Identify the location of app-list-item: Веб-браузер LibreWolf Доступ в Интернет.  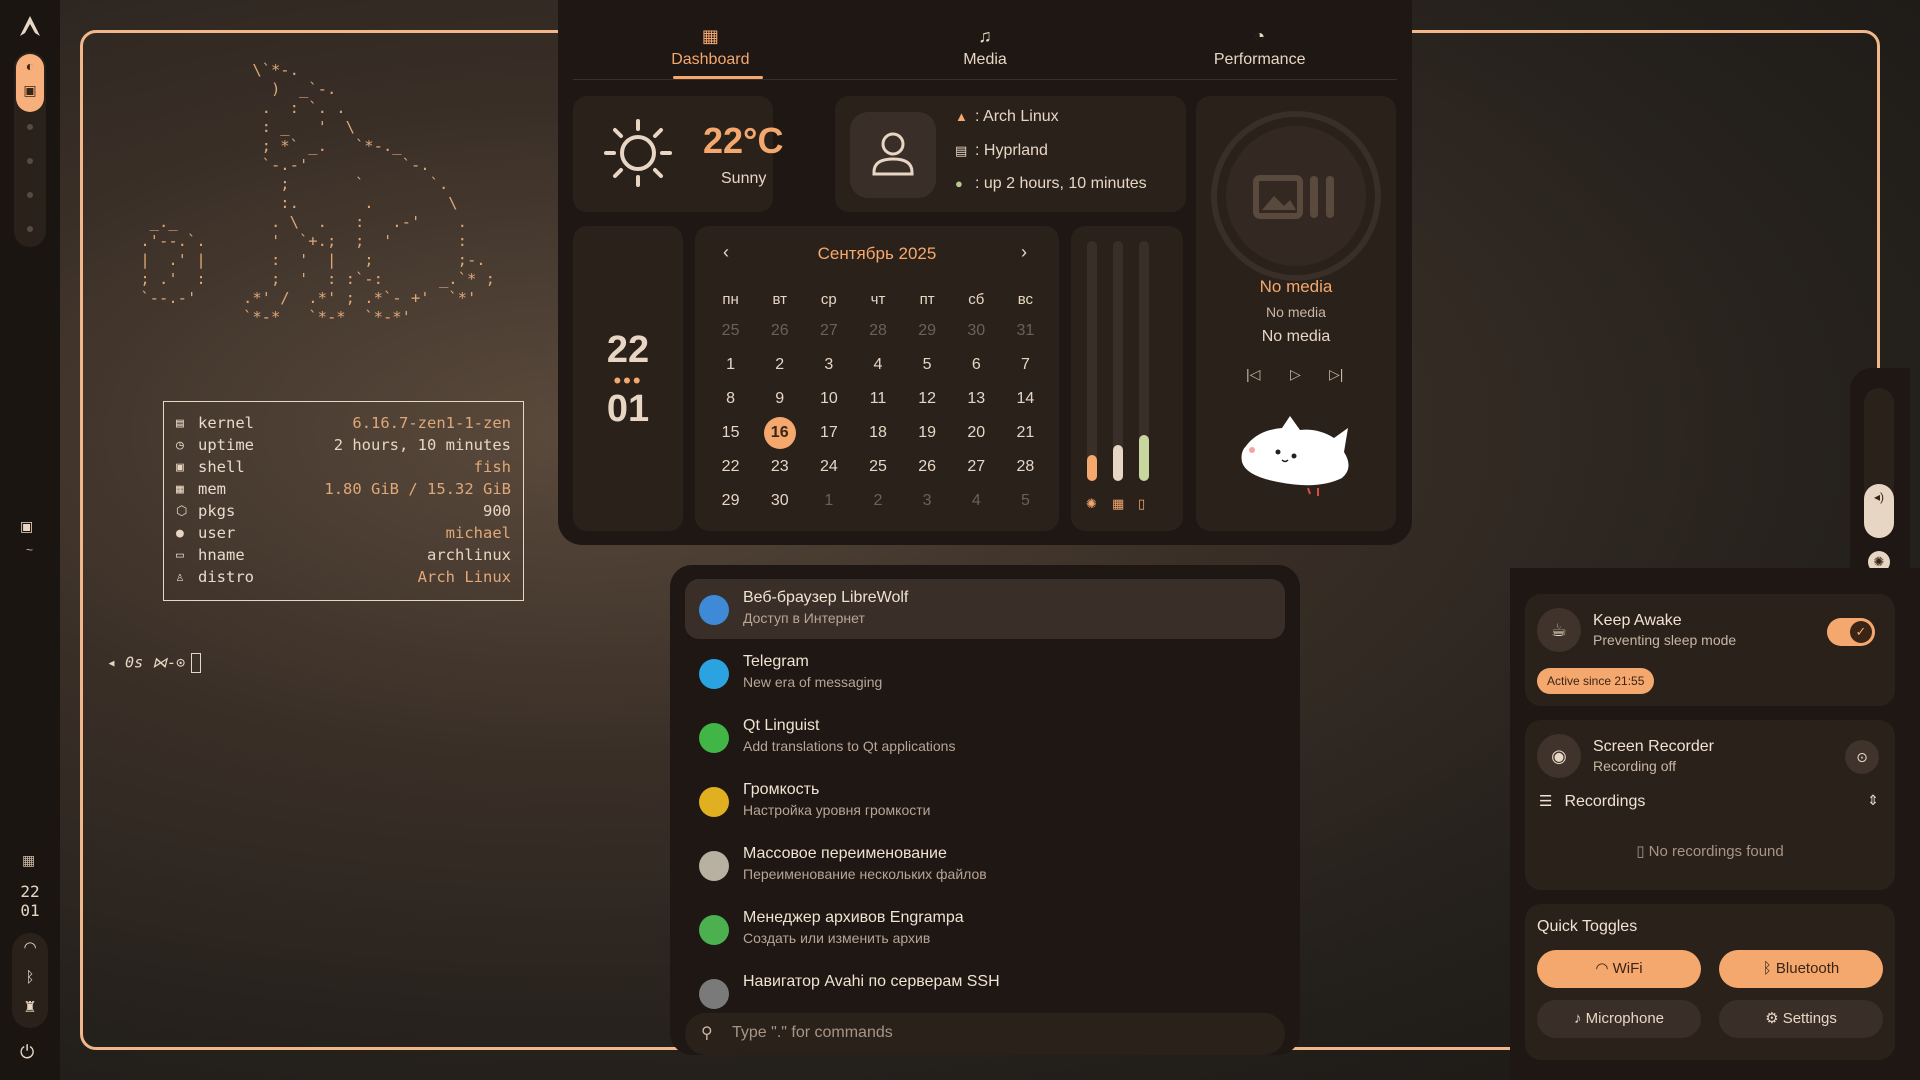
(985, 609).